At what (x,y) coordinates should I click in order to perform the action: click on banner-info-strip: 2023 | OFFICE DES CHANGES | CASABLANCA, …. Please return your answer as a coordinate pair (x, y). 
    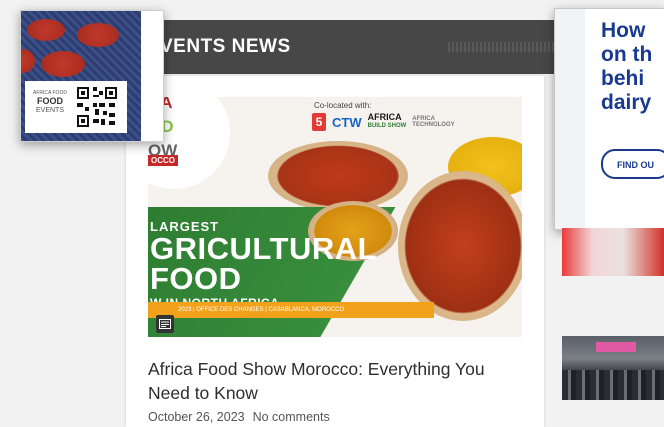
    Looking at the image, I should click on (291, 310).